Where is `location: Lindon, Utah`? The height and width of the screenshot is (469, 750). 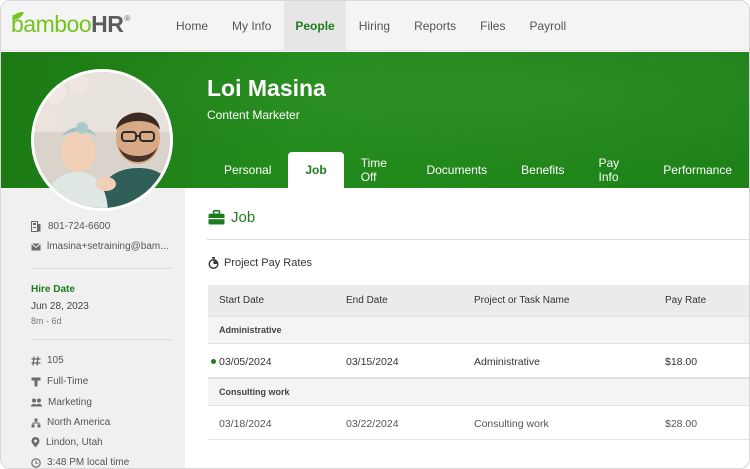
location: Lindon, Utah is located at coordinates (74, 442).